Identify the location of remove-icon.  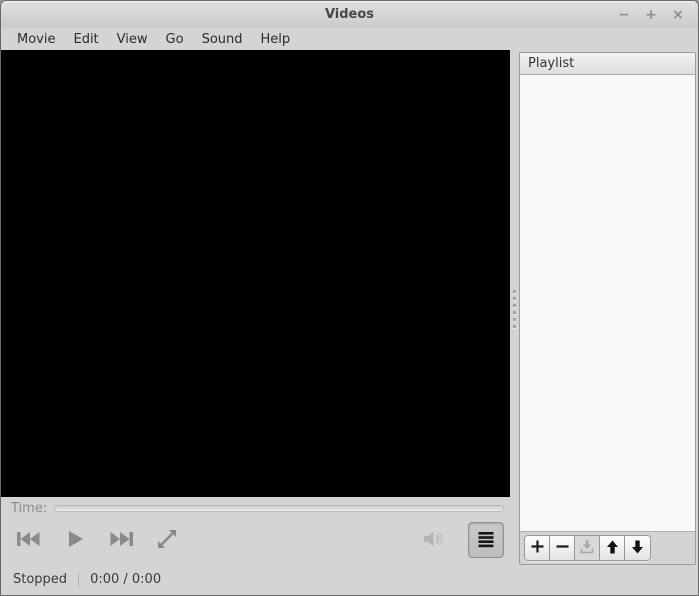
(562, 548).